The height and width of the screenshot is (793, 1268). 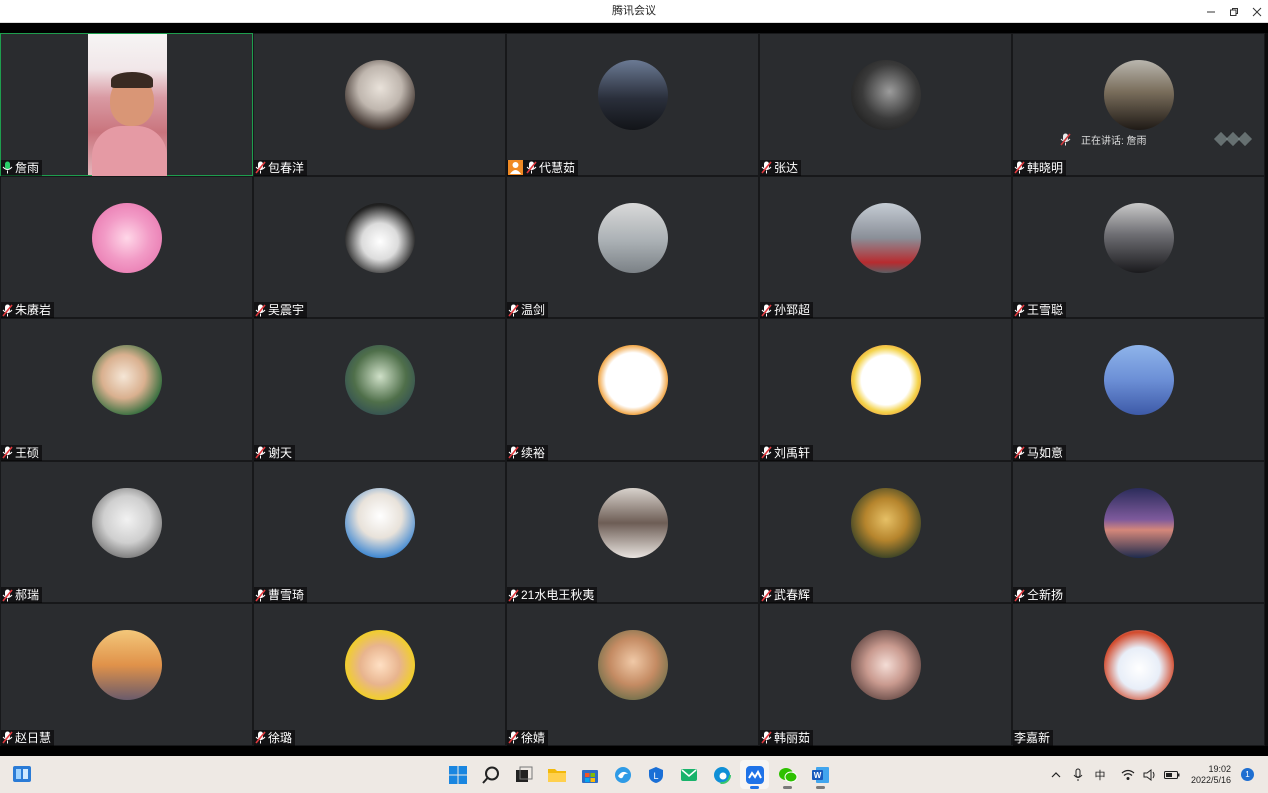 I want to click on participant-nametag: 包春洋, so click(x=281, y=167).